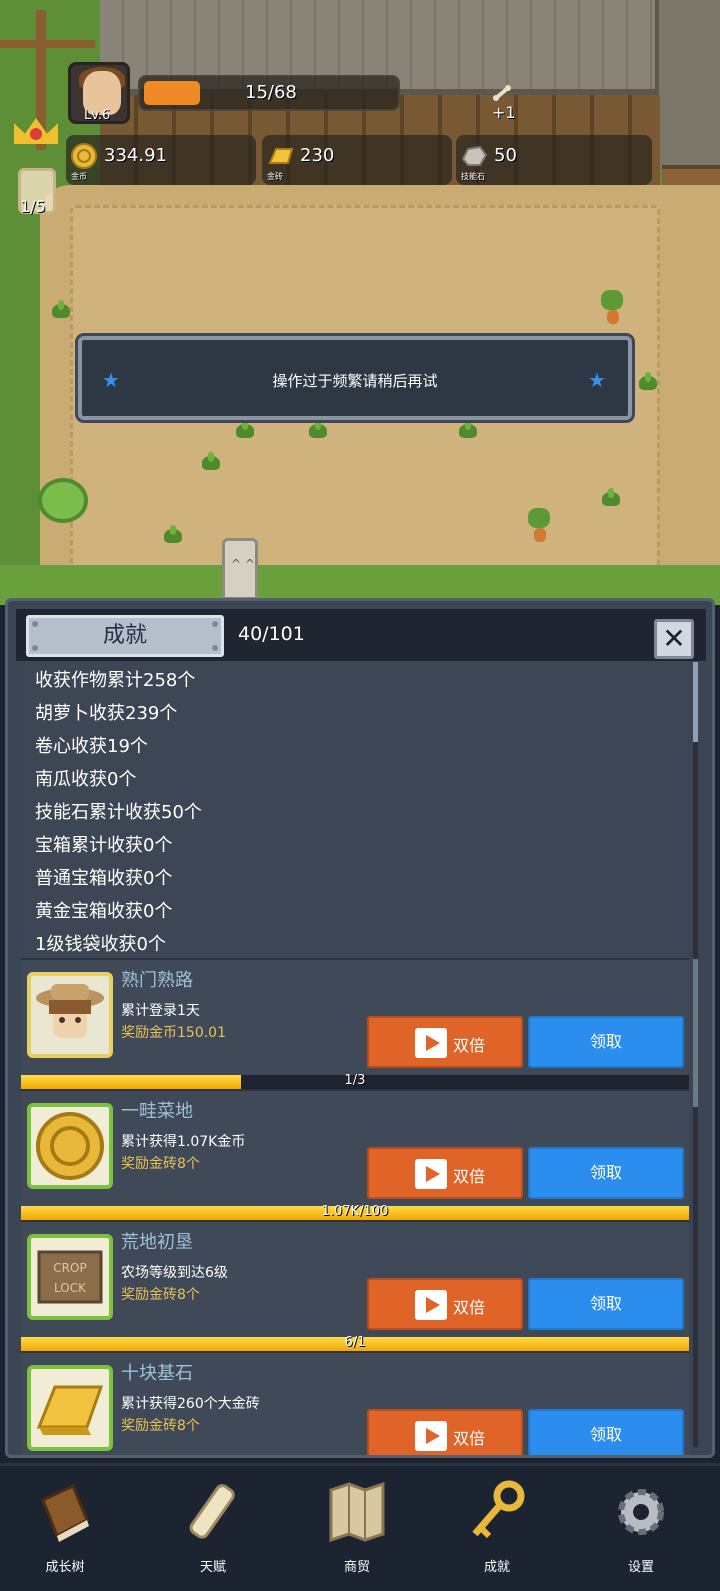 The width and height of the screenshot is (720, 1591). I want to click on side-roof, so click(687, 85).